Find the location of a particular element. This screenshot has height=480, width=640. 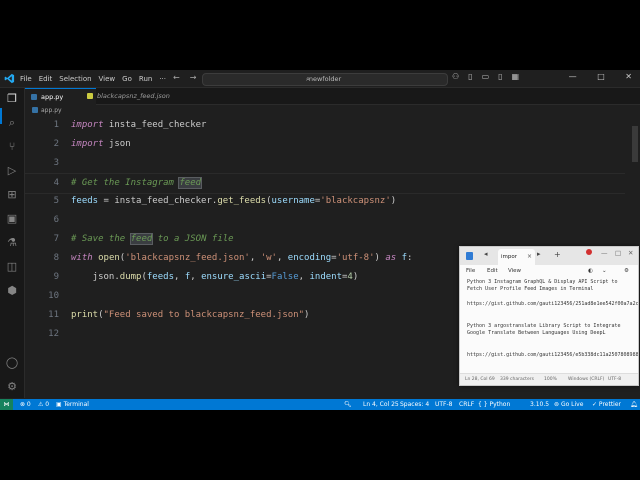

copilot-dropdown-icon: ⌄ is located at coordinates (604, 271).